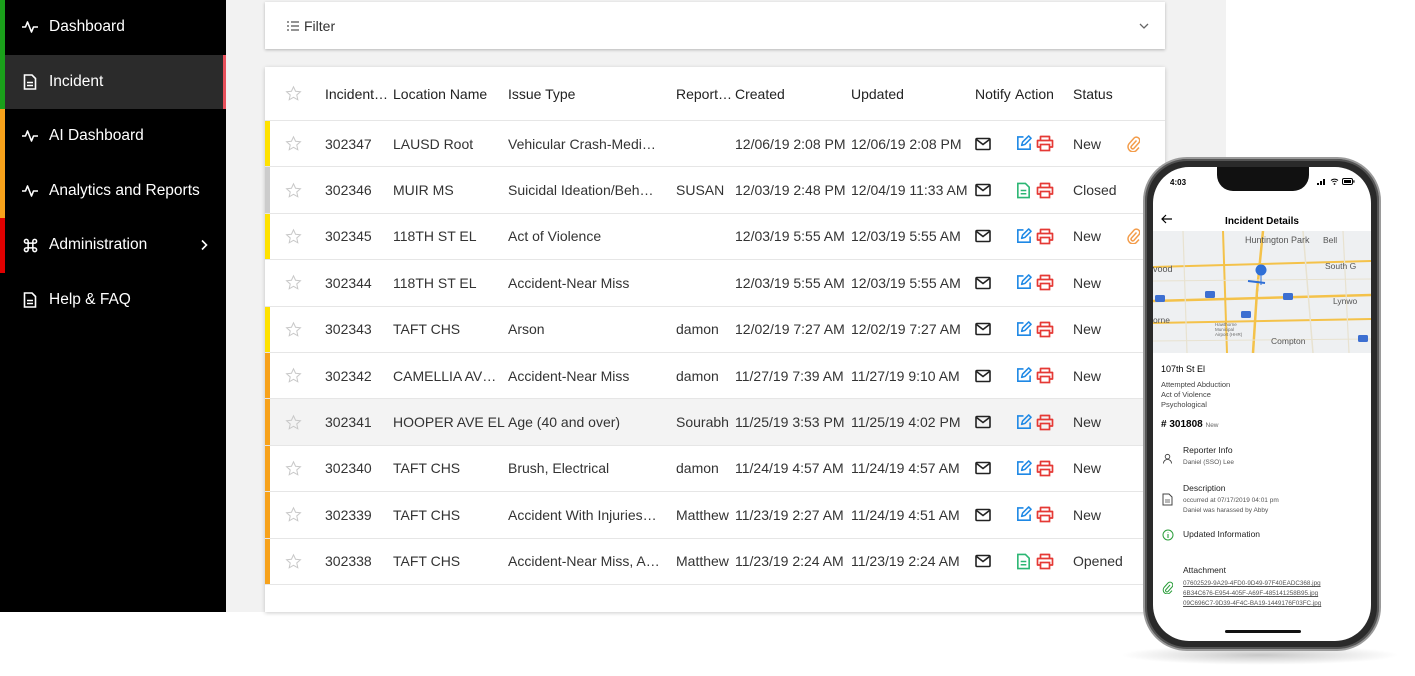  Describe the element at coordinates (449, 94) in the screenshot. I see `header-location: Location Name` at that location.